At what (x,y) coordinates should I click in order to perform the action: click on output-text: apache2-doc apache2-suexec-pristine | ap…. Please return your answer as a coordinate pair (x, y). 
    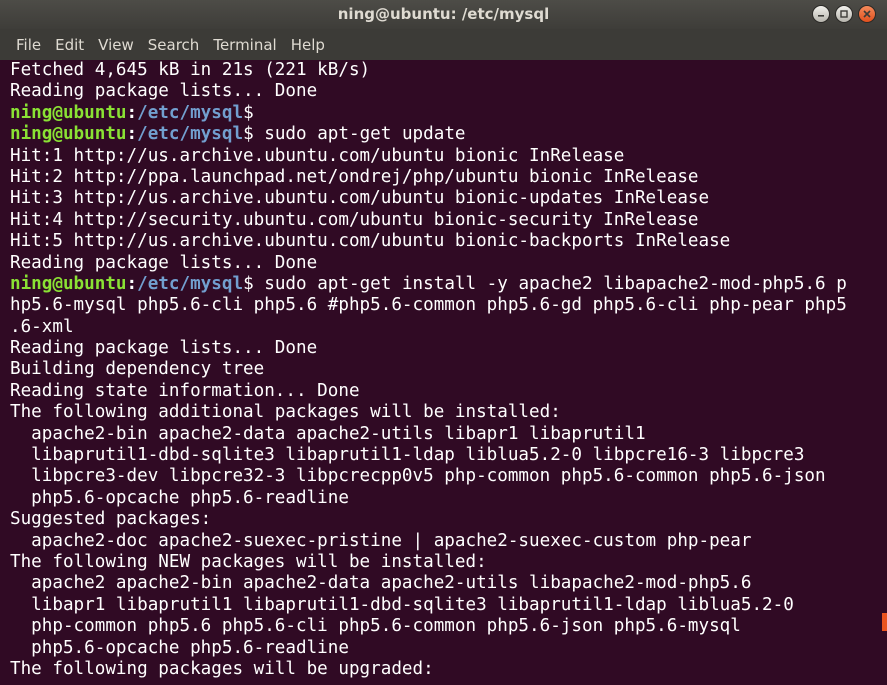
    Looking at the image, I should click on (381, 540).